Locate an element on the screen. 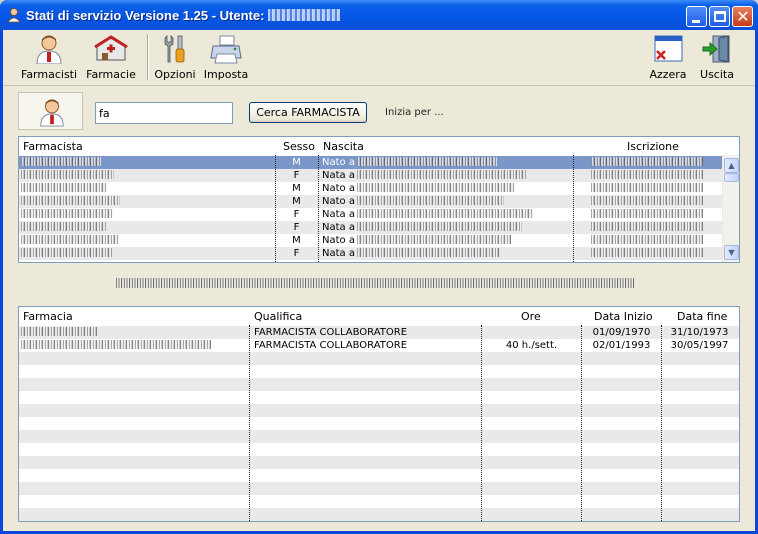  tools-icon is located at coordinates (174, 49).